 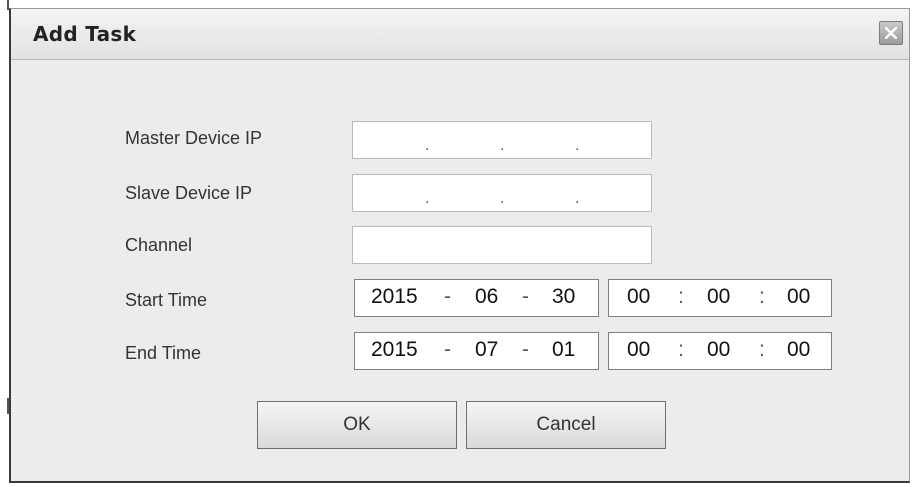 I want to click on start-month: 06, so click(x=486, y=297).